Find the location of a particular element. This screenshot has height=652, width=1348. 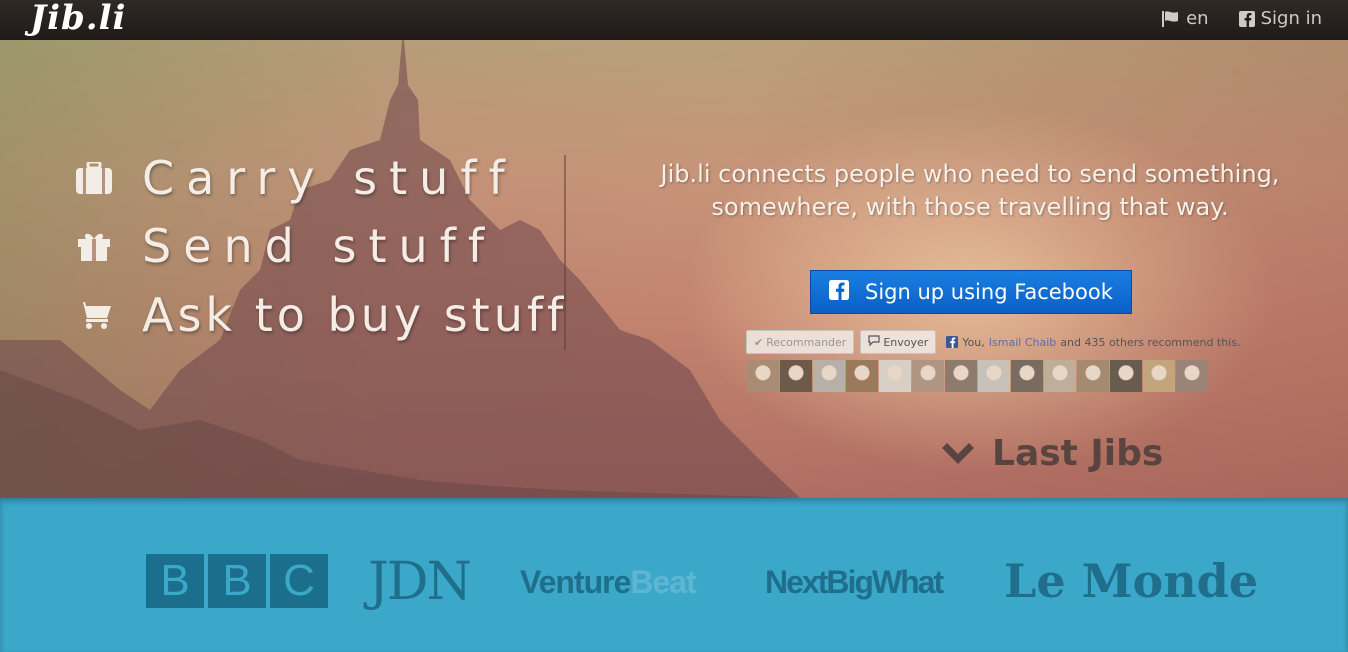

recommend-button: ✔ Recommander is located at coordinates (800, 342).